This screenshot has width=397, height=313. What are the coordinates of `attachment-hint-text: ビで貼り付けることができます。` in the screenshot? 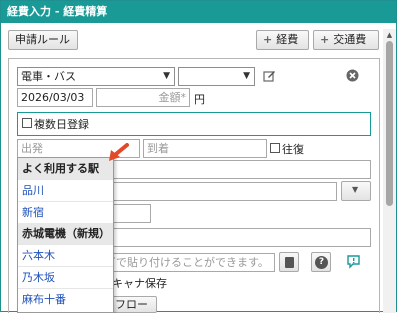 It's located at (187, 262).